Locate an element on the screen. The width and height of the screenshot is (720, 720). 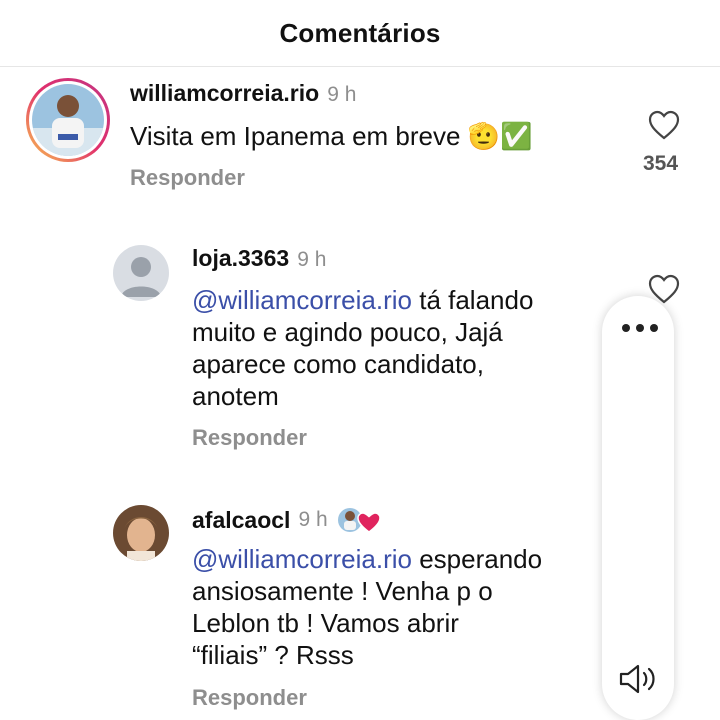
like-button is located at coordinates (664, 127).